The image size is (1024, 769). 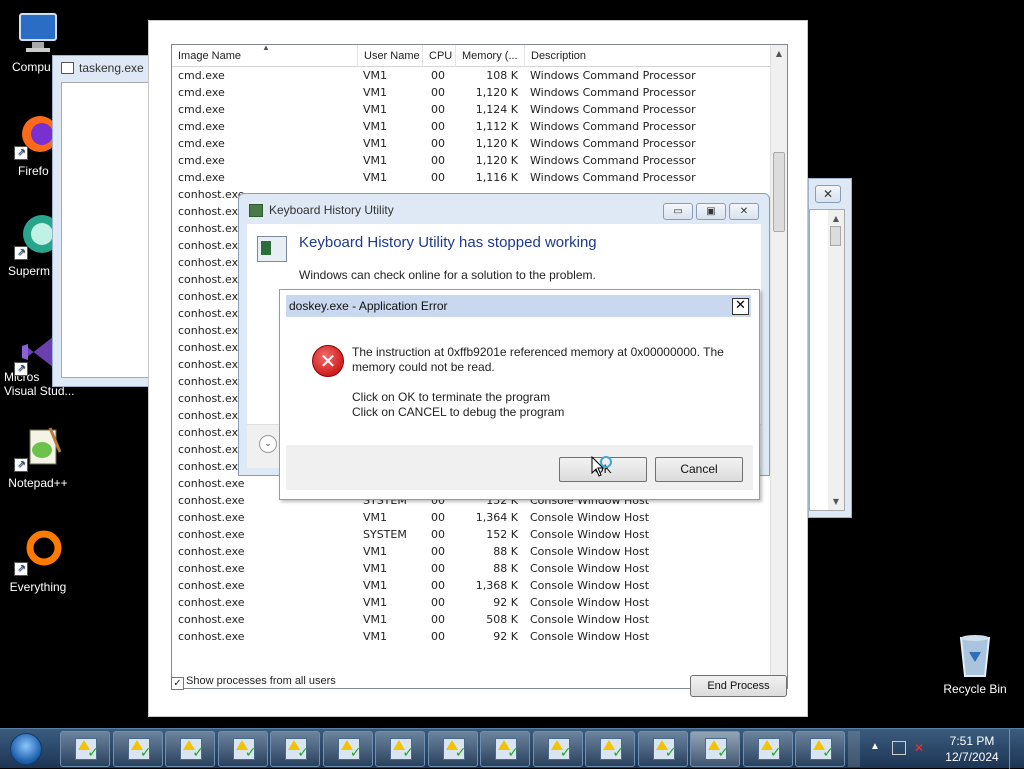 What do you see at coordinates (711, 211) in the screenshot?
I see `maximize-button: ▣` at bounding box center [711, 211].